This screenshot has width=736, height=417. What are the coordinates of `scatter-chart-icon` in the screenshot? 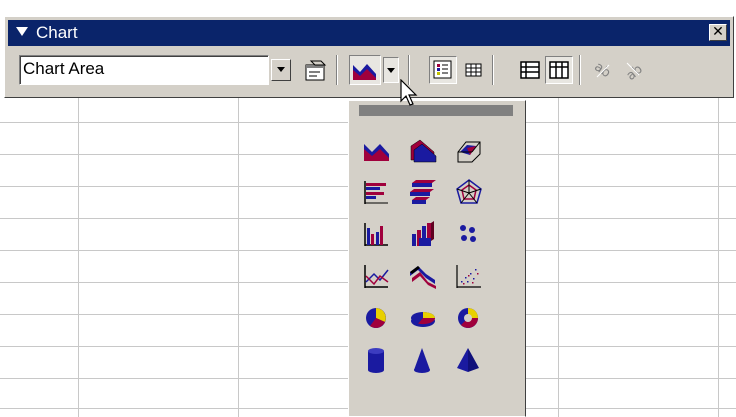 It's located at (468, 233).